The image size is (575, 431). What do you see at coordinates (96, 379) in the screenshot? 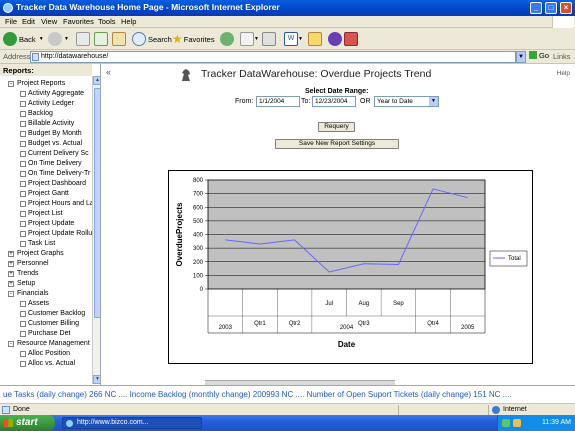
I see `scroll-down-arrow: ▼` at bounding box center [96, 379].